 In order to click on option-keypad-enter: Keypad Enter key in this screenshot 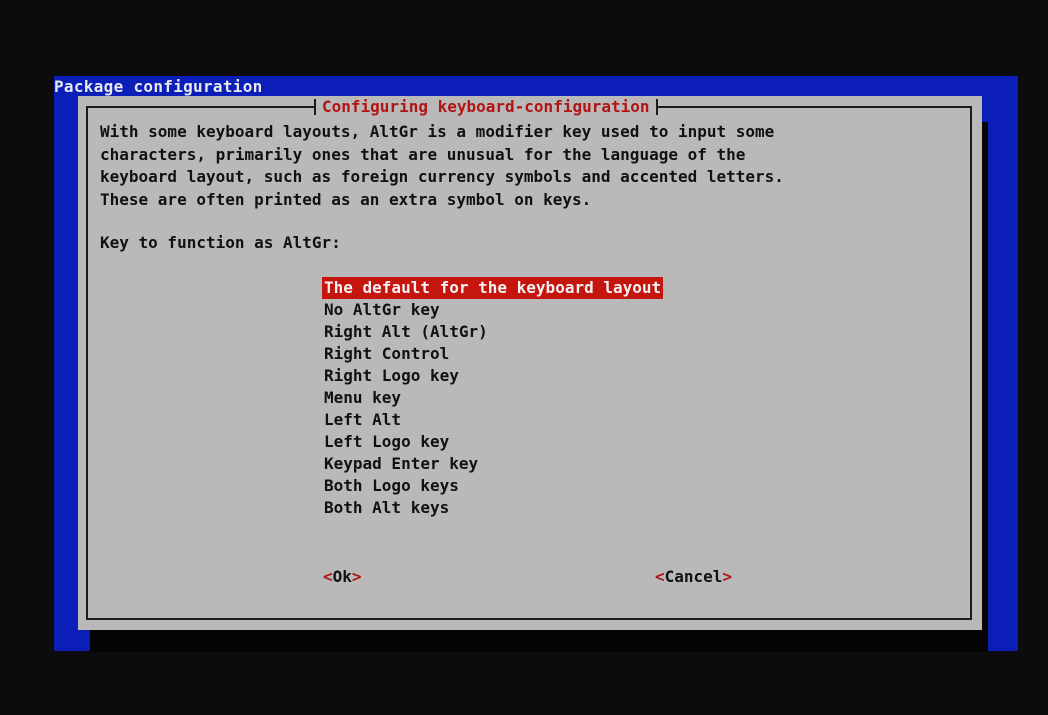, I will do `click(401, 464)`.